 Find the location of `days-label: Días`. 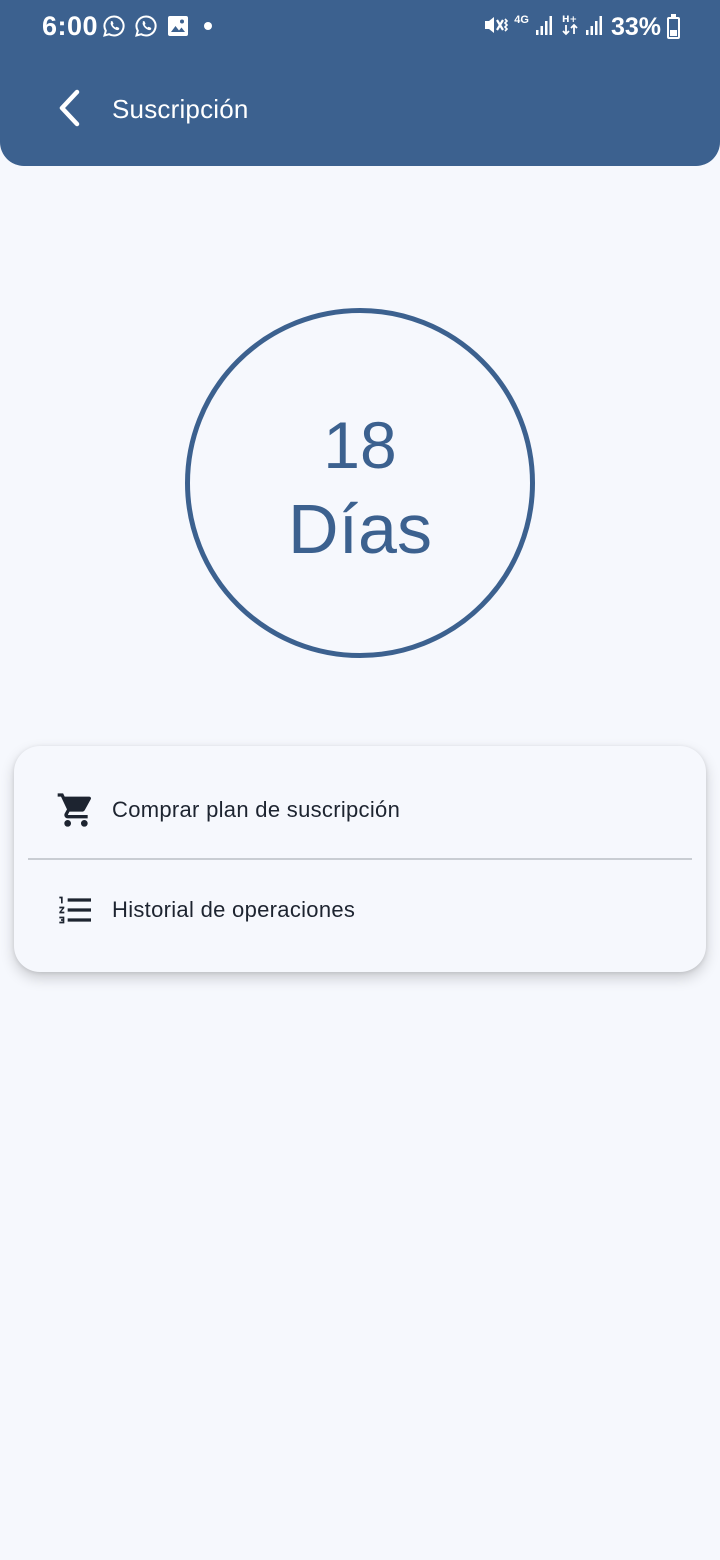

days-label: Días is located at coordinates (360, 529).